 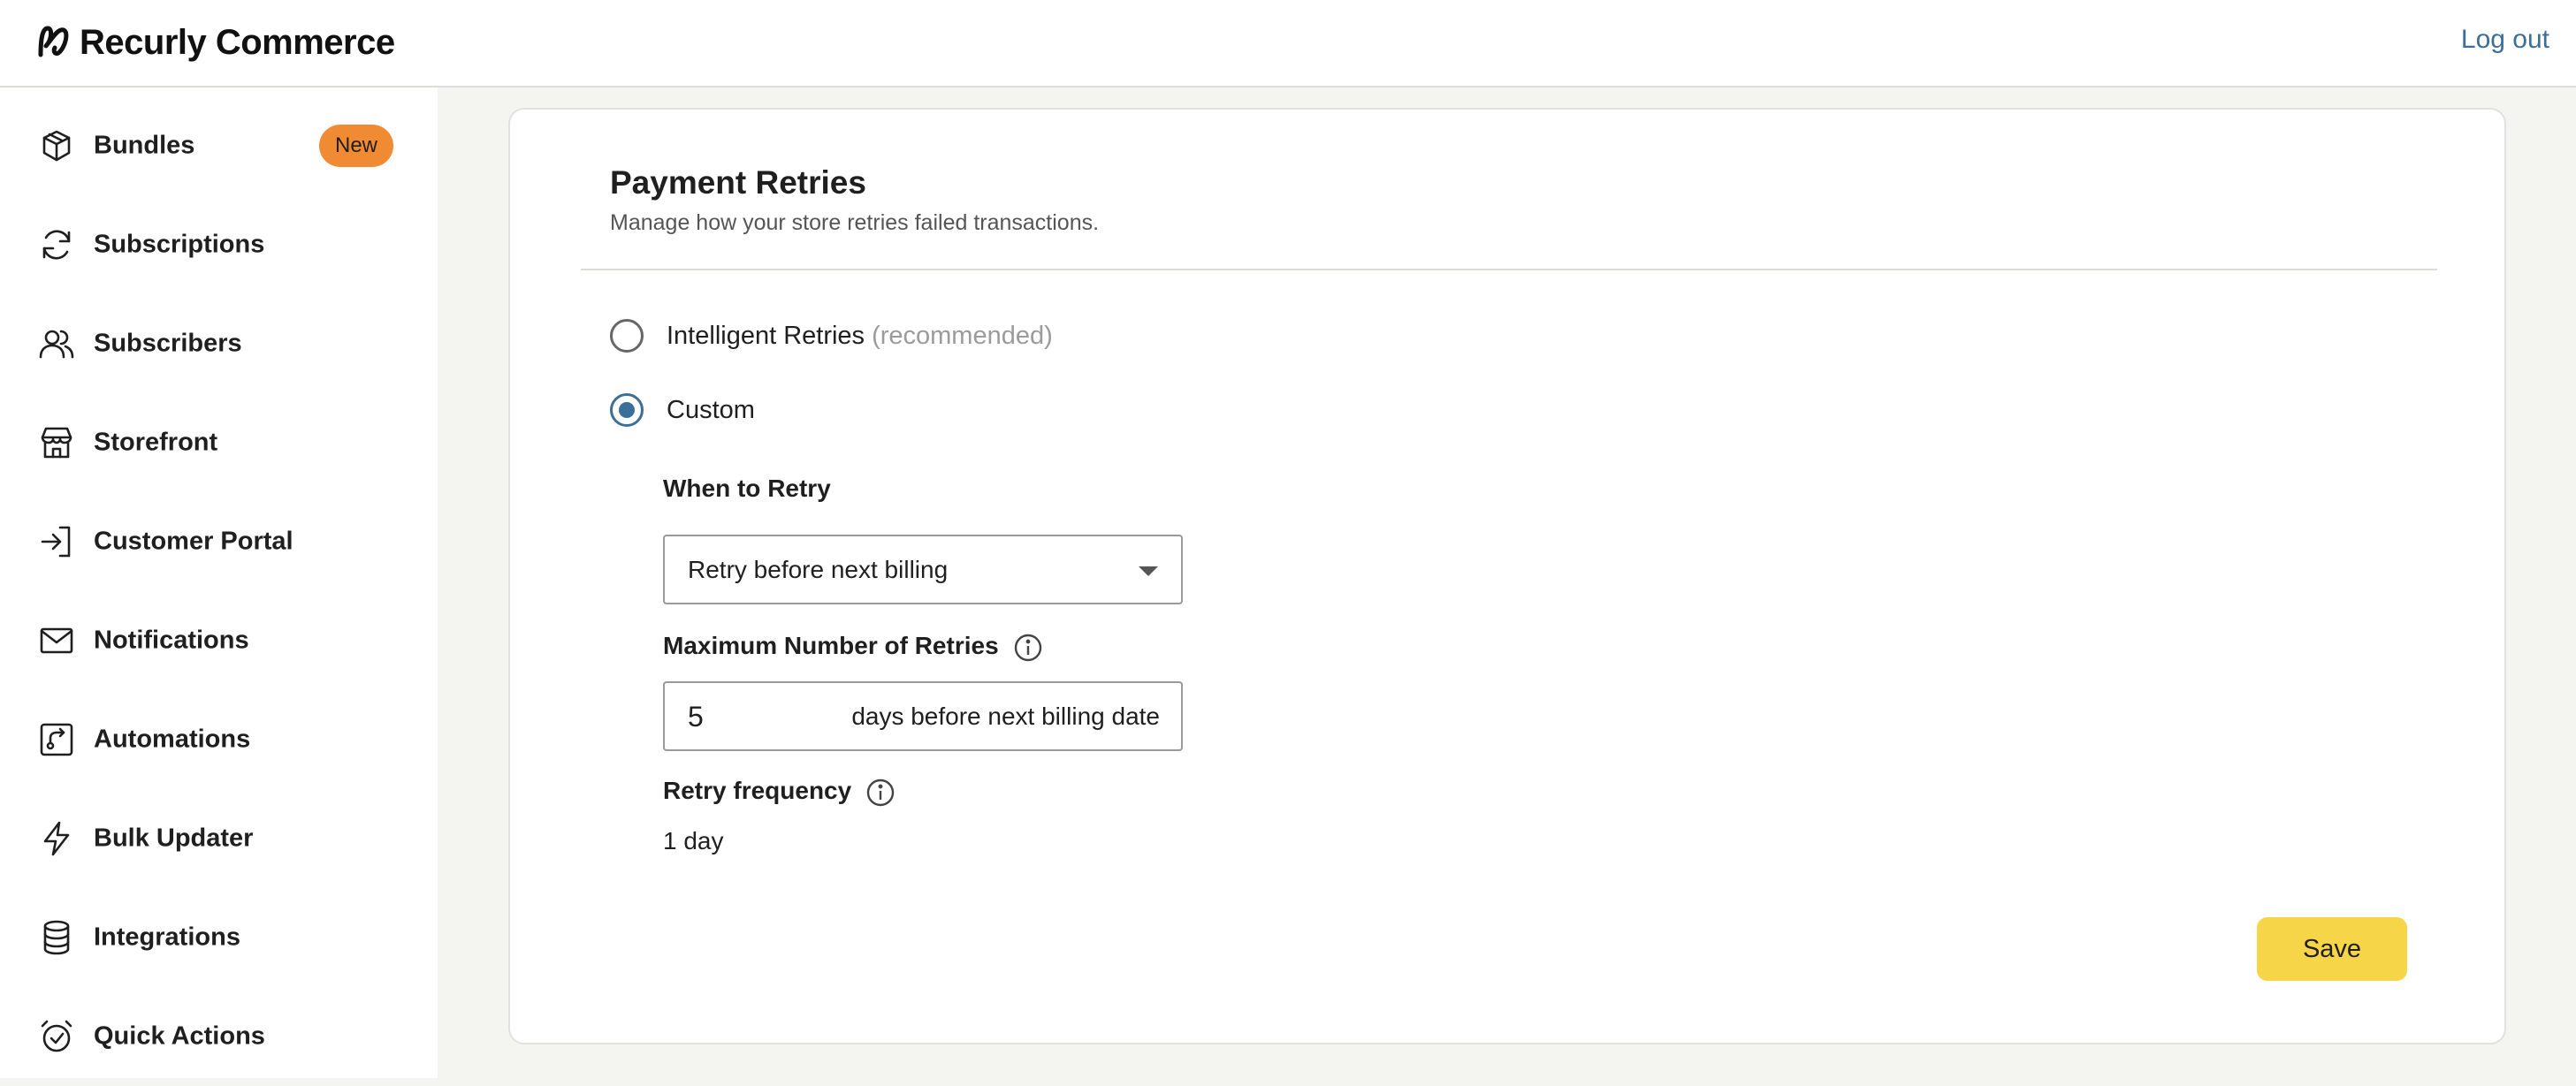 I want to click on sidebar-item-bundles: Bundles New, so click(x=219, y=145).